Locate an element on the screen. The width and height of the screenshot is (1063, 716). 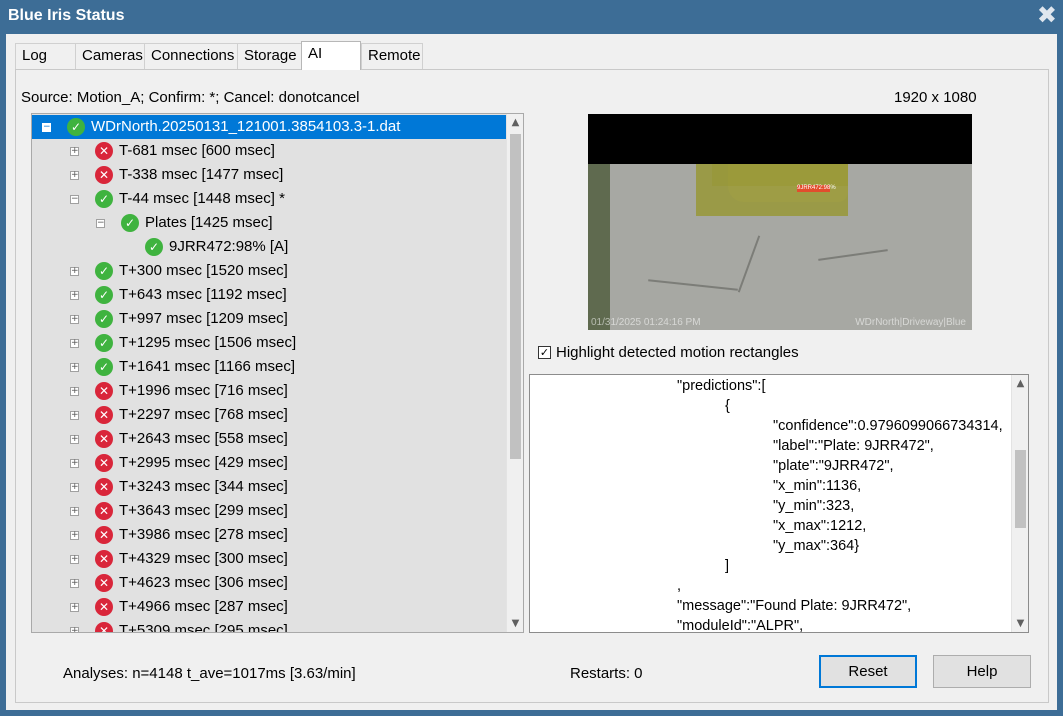
tree-row-label: T-338 msec [1477 msec] is located at coordinates (201, 174).